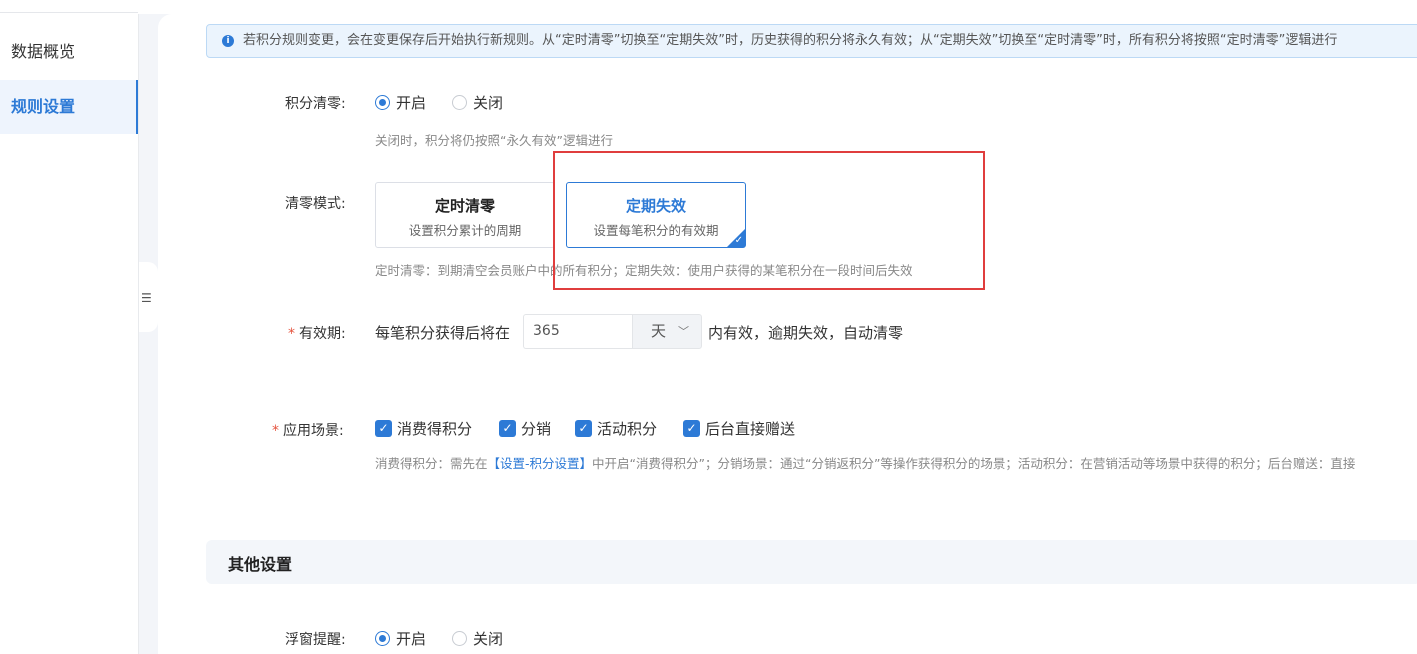  I want to click on top-strip, so click(777, 7).